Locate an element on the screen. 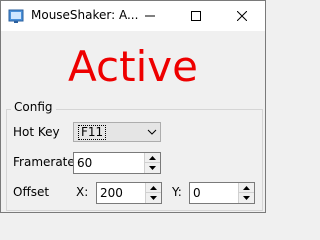 This screenshot has width=320, height=240. framerate-spinner: 60 is located at coordinates (117, 163).